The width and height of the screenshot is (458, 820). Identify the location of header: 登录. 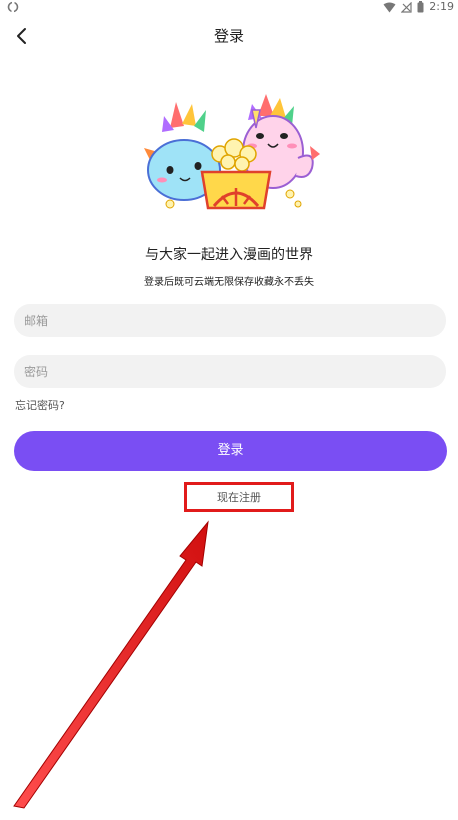
(229, 36).